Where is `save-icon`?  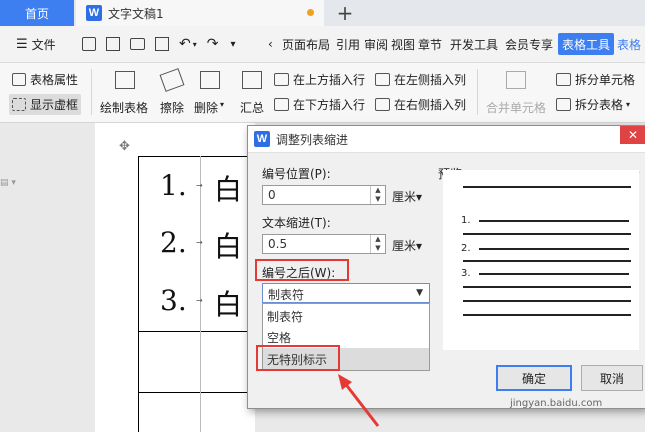
save-icon is located at coordinates (89, 44).